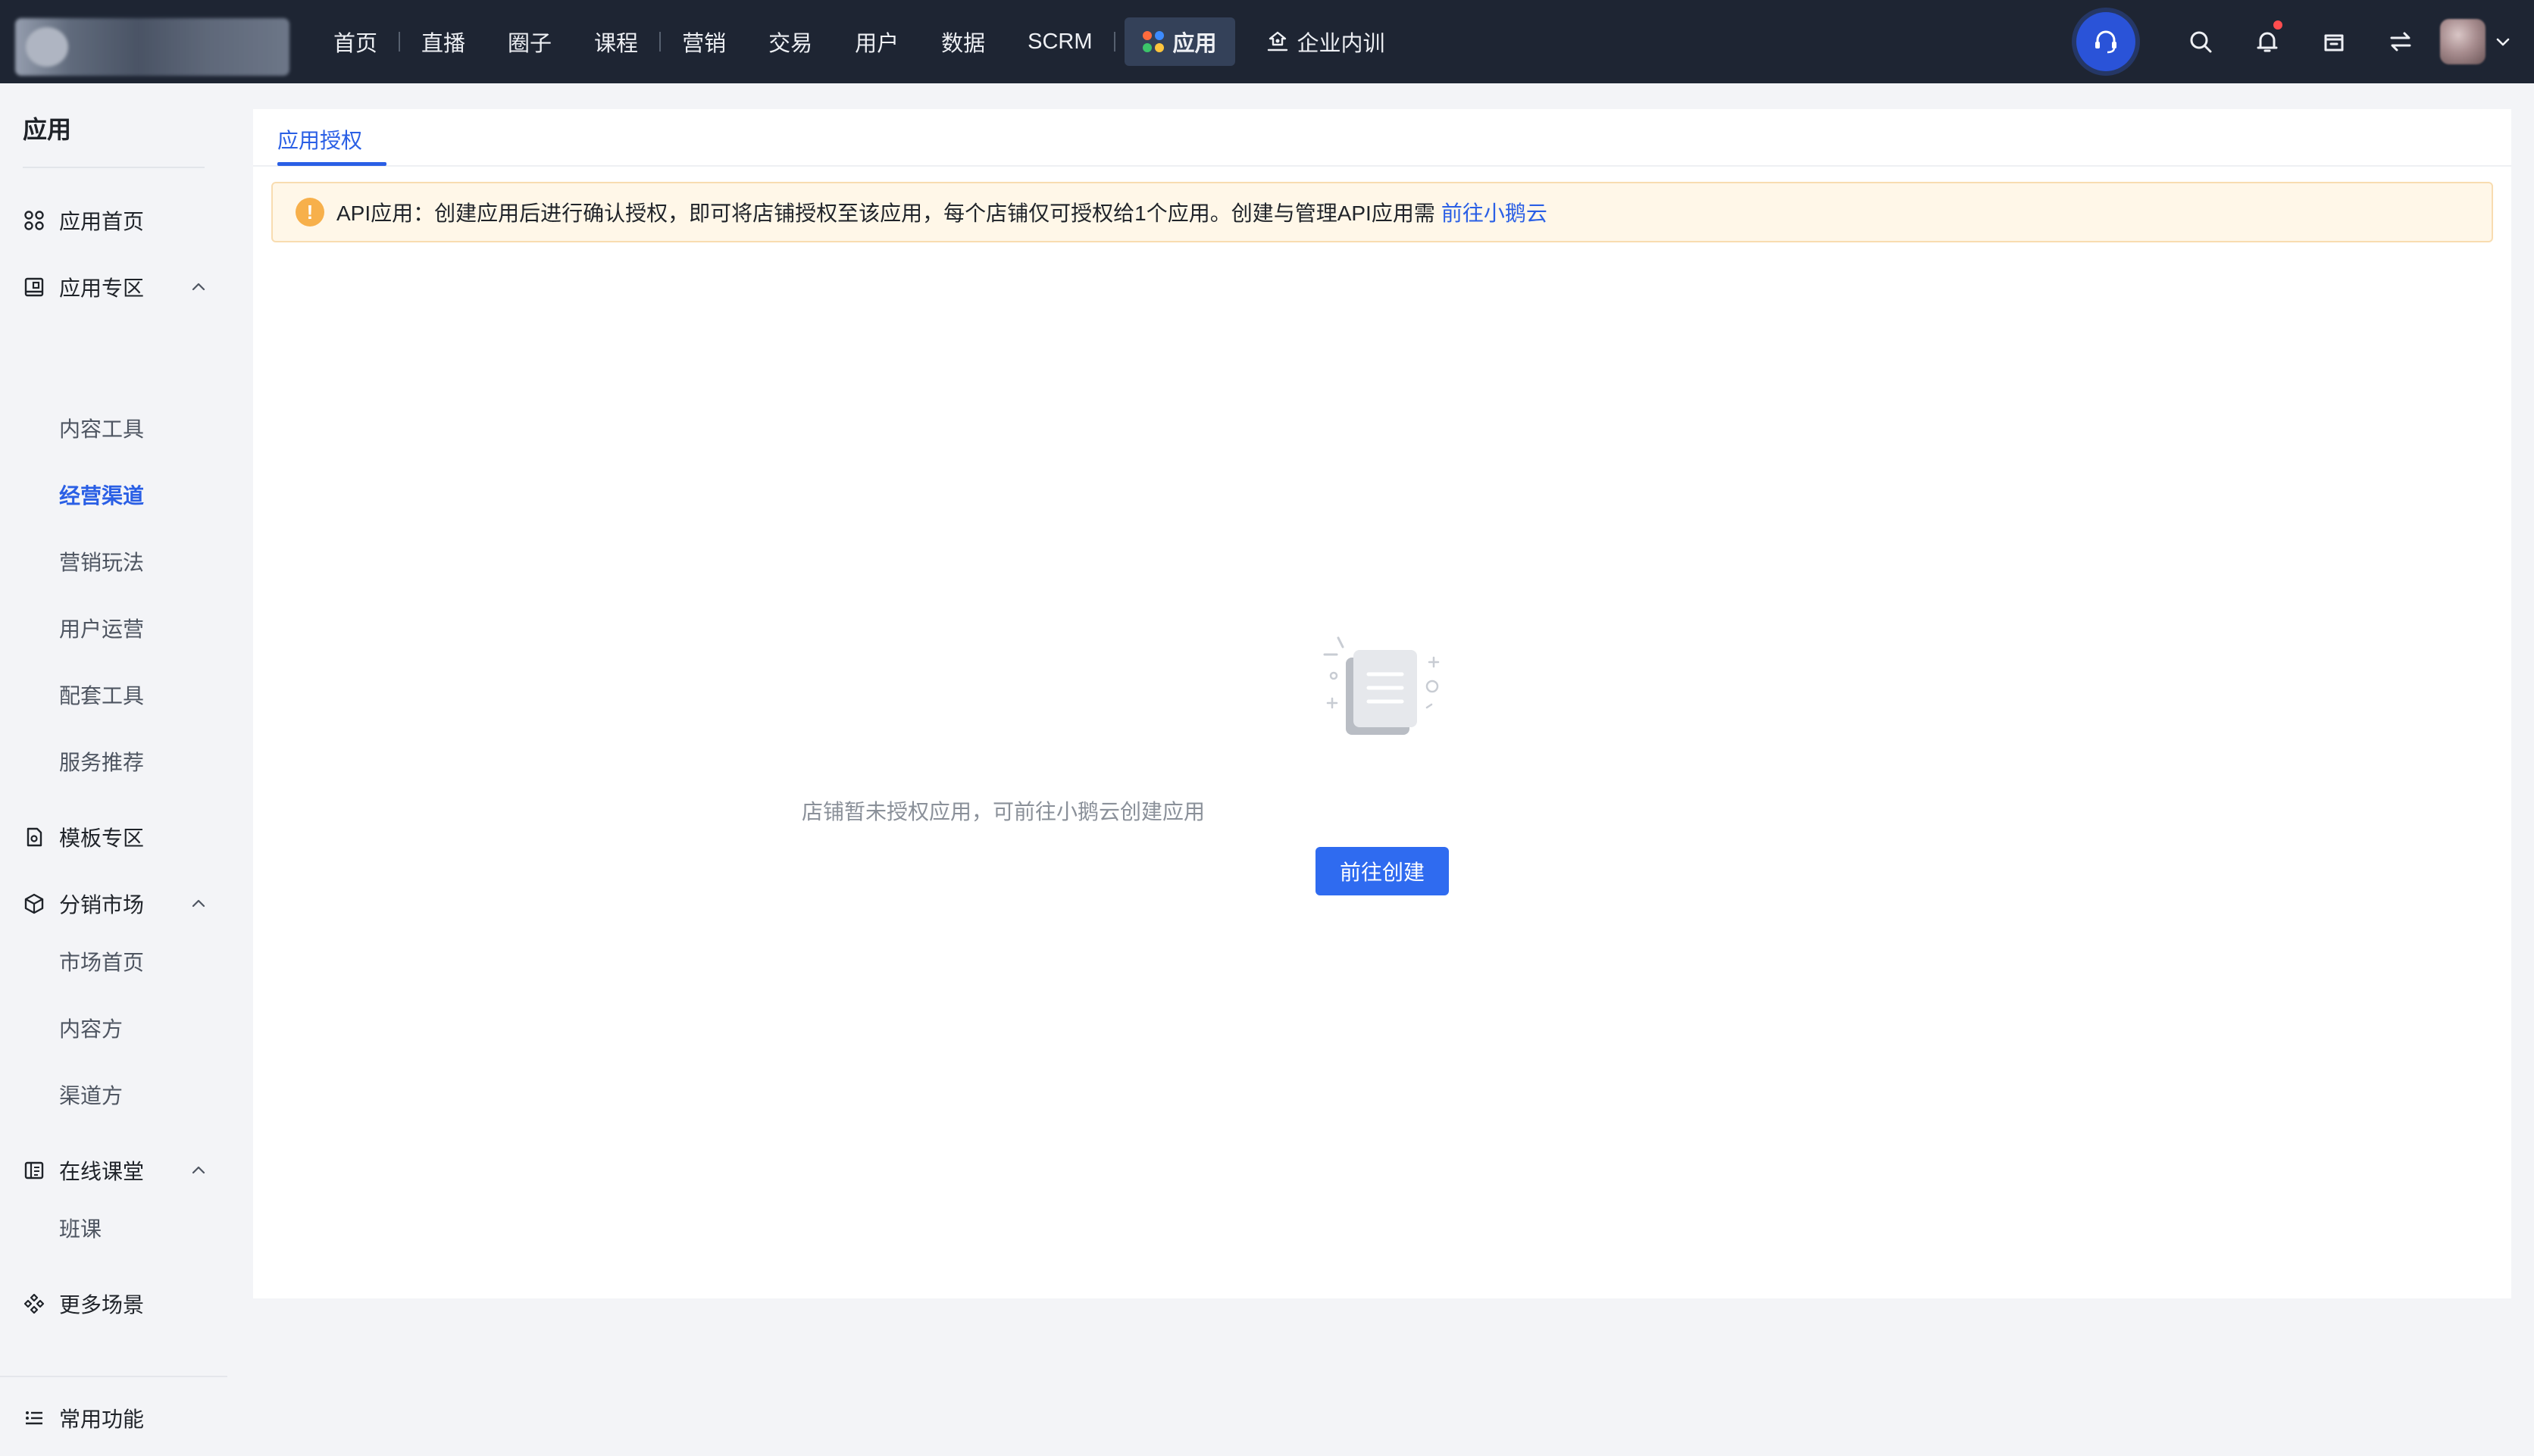 The height and width of the screenshot is (1456, 2534). Describe the element at coordinates (101, 561) in the screenshot. I see `sidebar-sub-marketing-plays: 营销玩法` at that location.